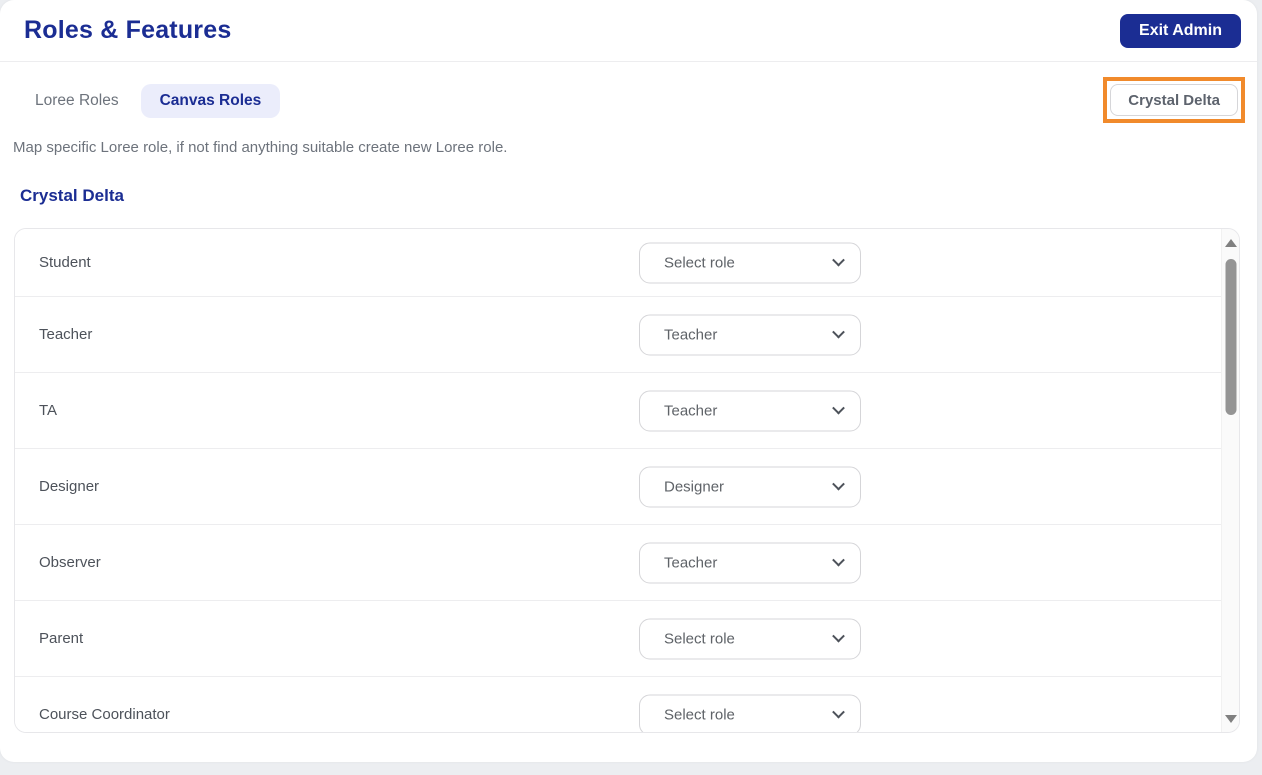  What do you see at coordinates (618, 335) in the screenshot?
I see `role-mapping-row: Teacher Teacher` at bounding box center [618, 335].